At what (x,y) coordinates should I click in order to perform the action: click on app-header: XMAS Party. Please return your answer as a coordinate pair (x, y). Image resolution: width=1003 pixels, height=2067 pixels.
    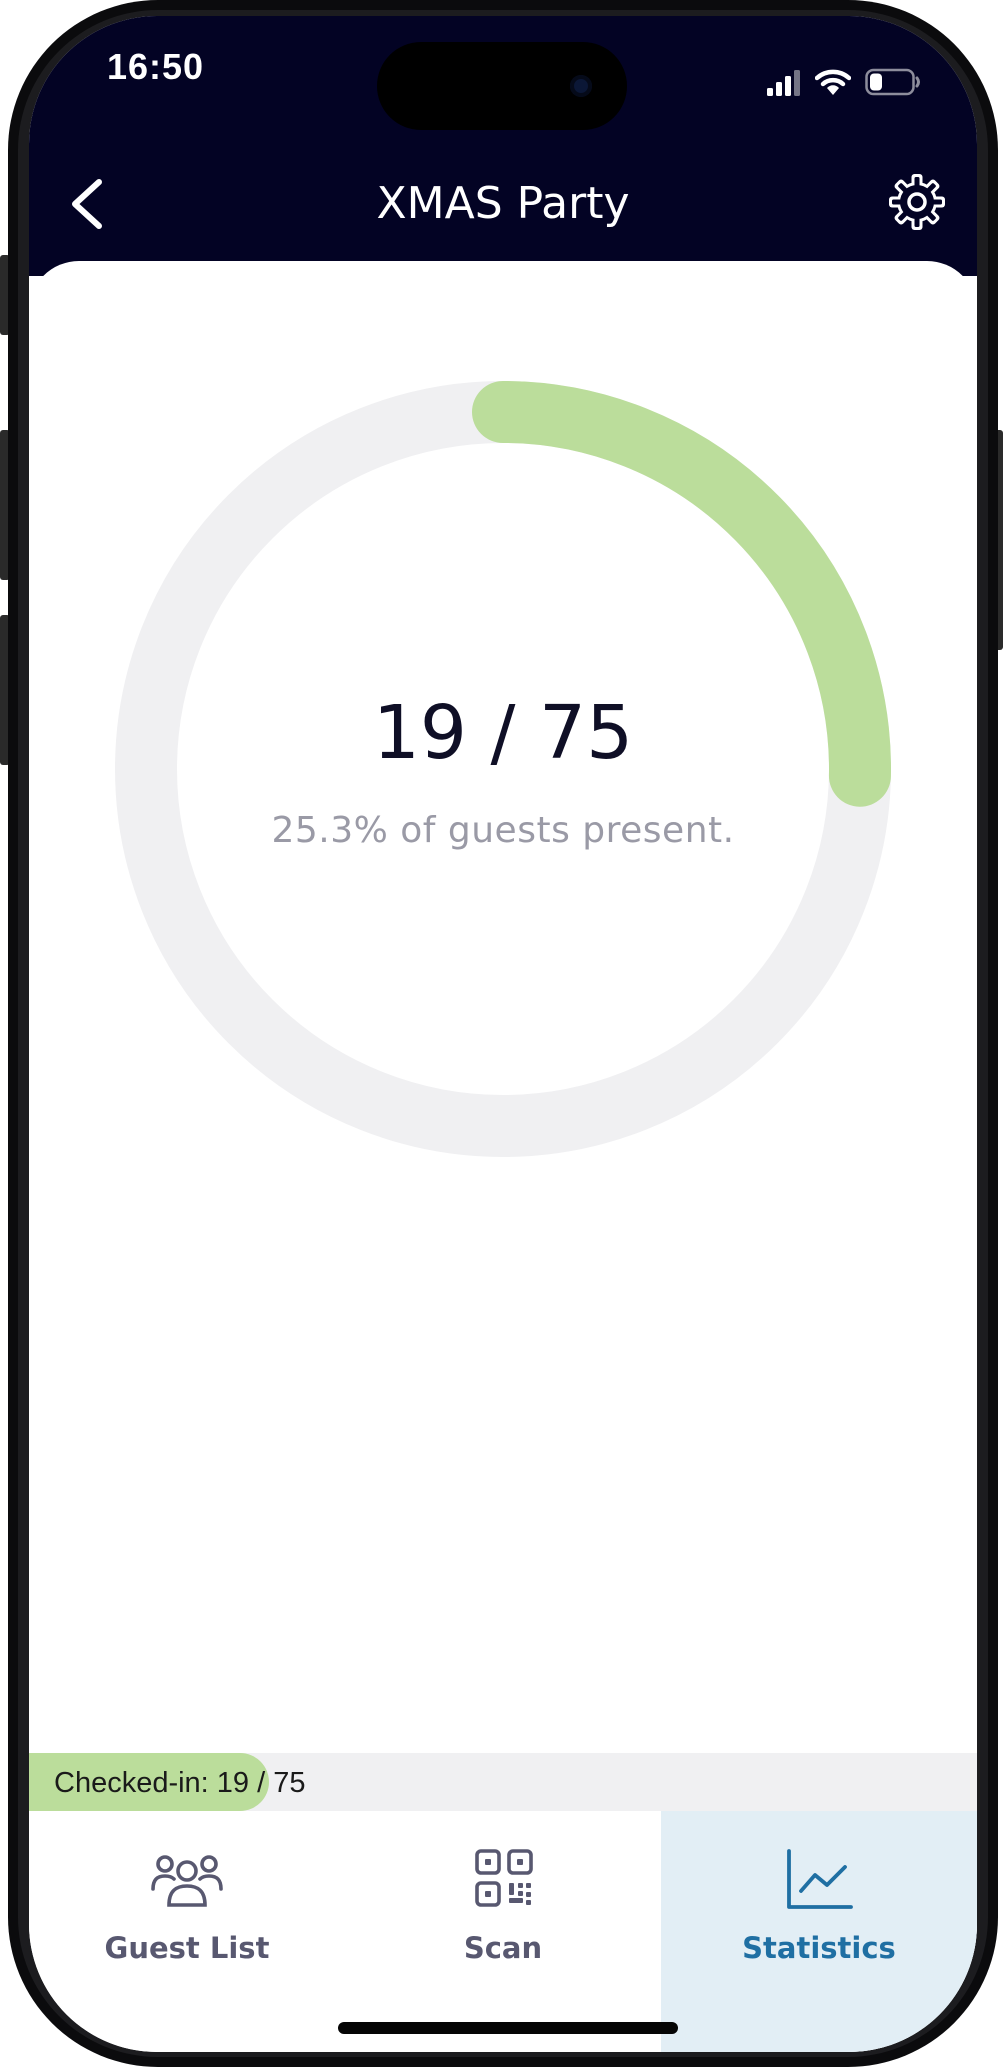
    Looking at the image, I should click on (503, 211).